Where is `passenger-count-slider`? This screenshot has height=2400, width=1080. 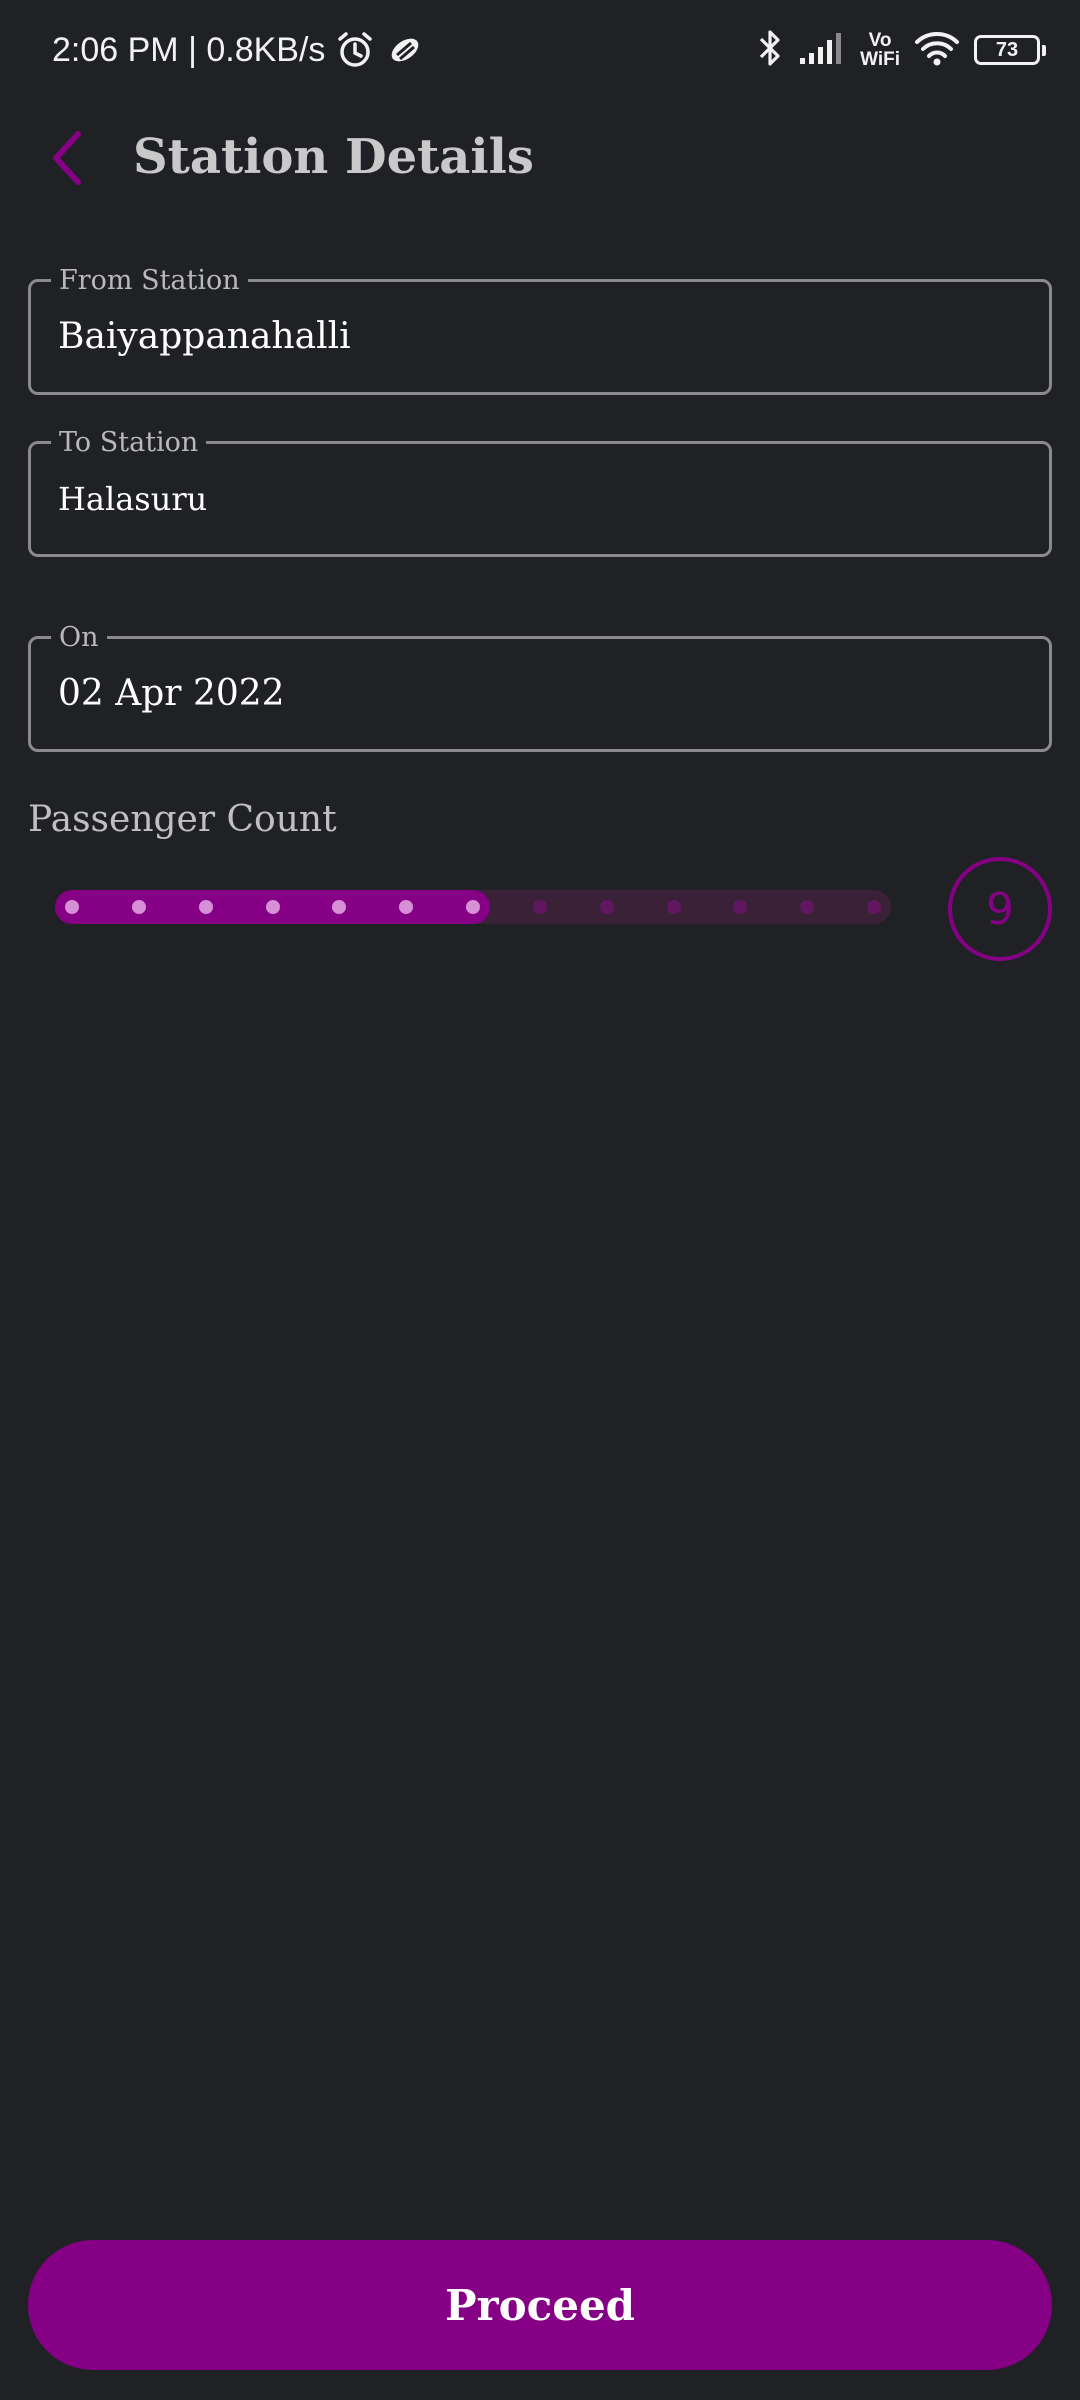 passenger-count-slider is located at coordinates (473, 907).